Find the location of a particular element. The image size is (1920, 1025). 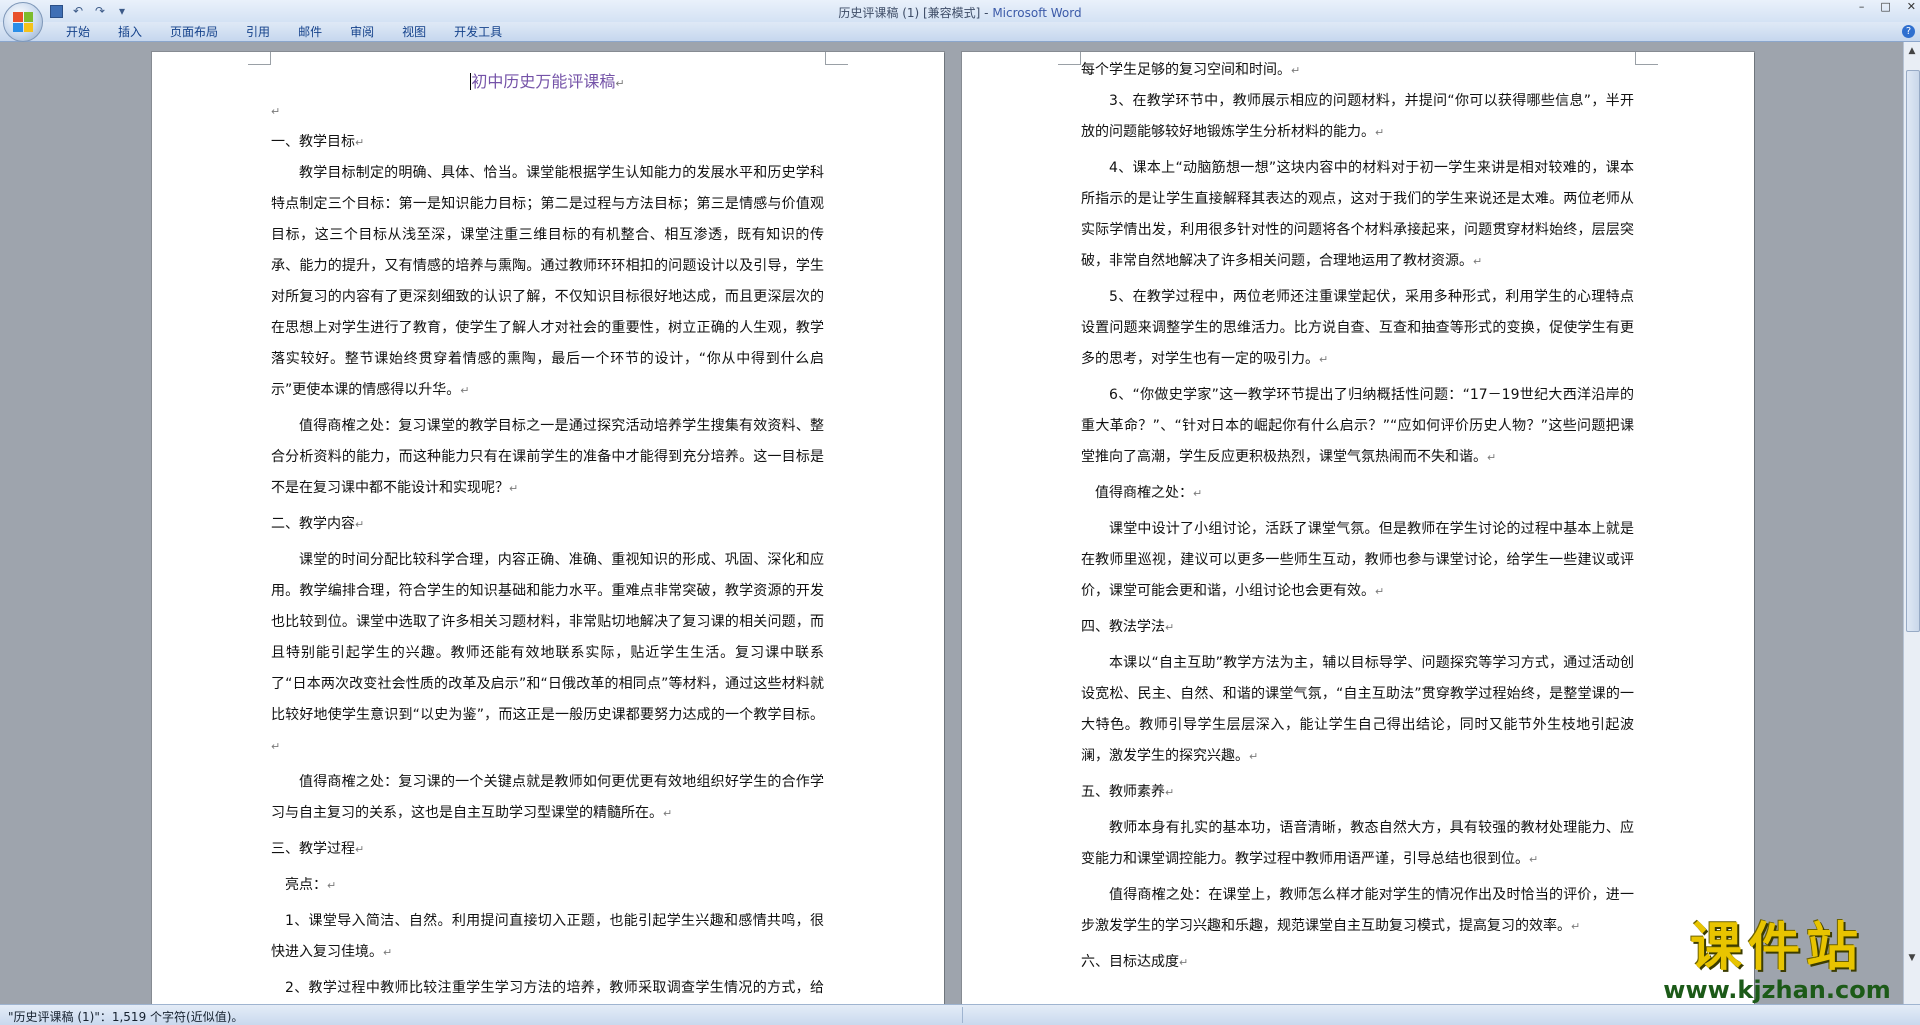

paragraph: 2、教学过程中教师比较注重学生学习方法的培养，教师采取调查学生情况的方式，给了↵ is located at coordinates (547, 989).